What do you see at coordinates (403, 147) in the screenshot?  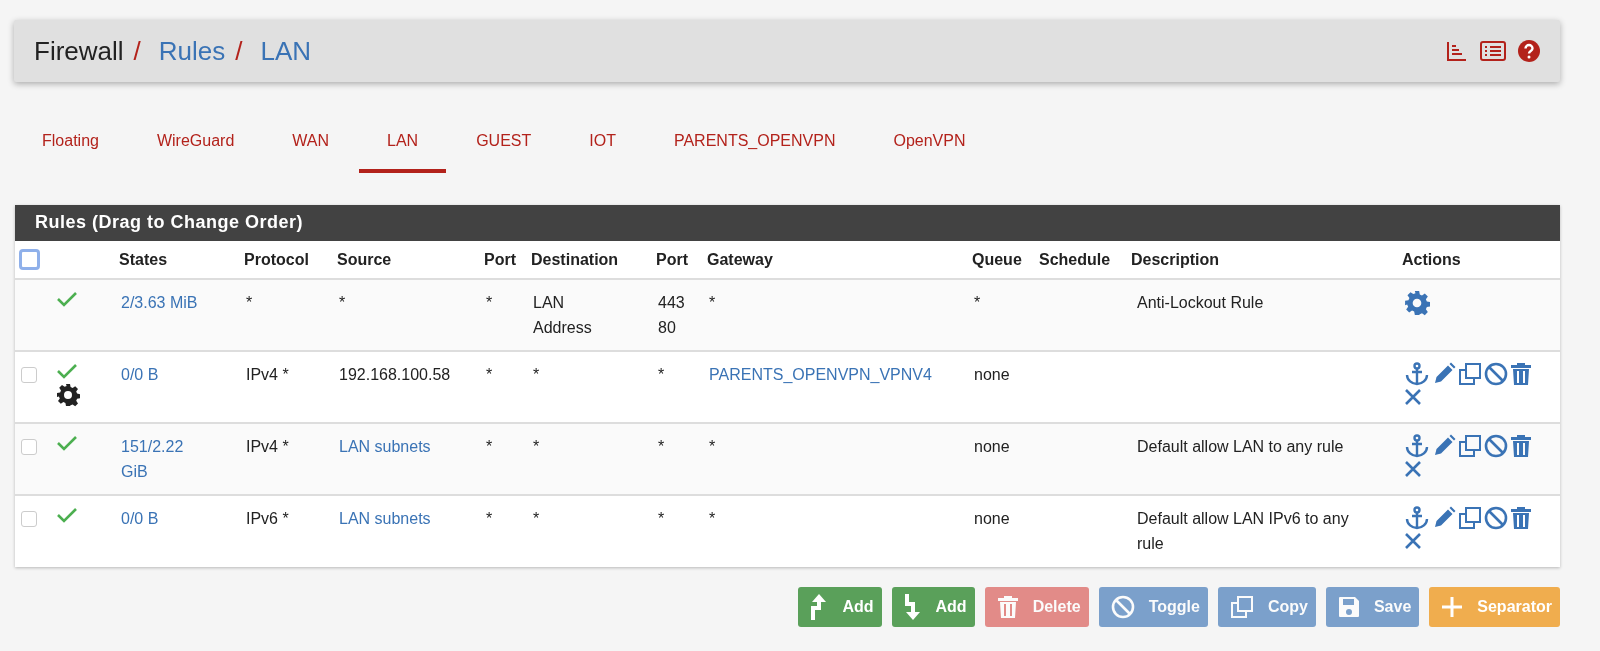 I see `tab: LAN` at bounding box center [403, 147].